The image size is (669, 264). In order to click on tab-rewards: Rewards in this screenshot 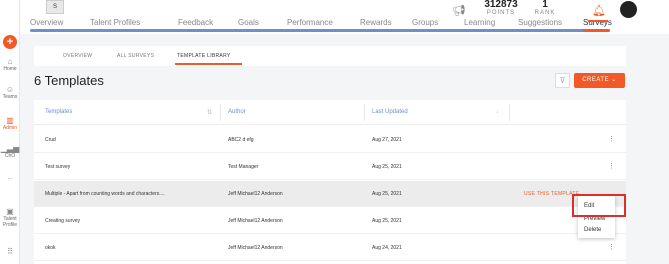, I will do `click(376, 22)`.